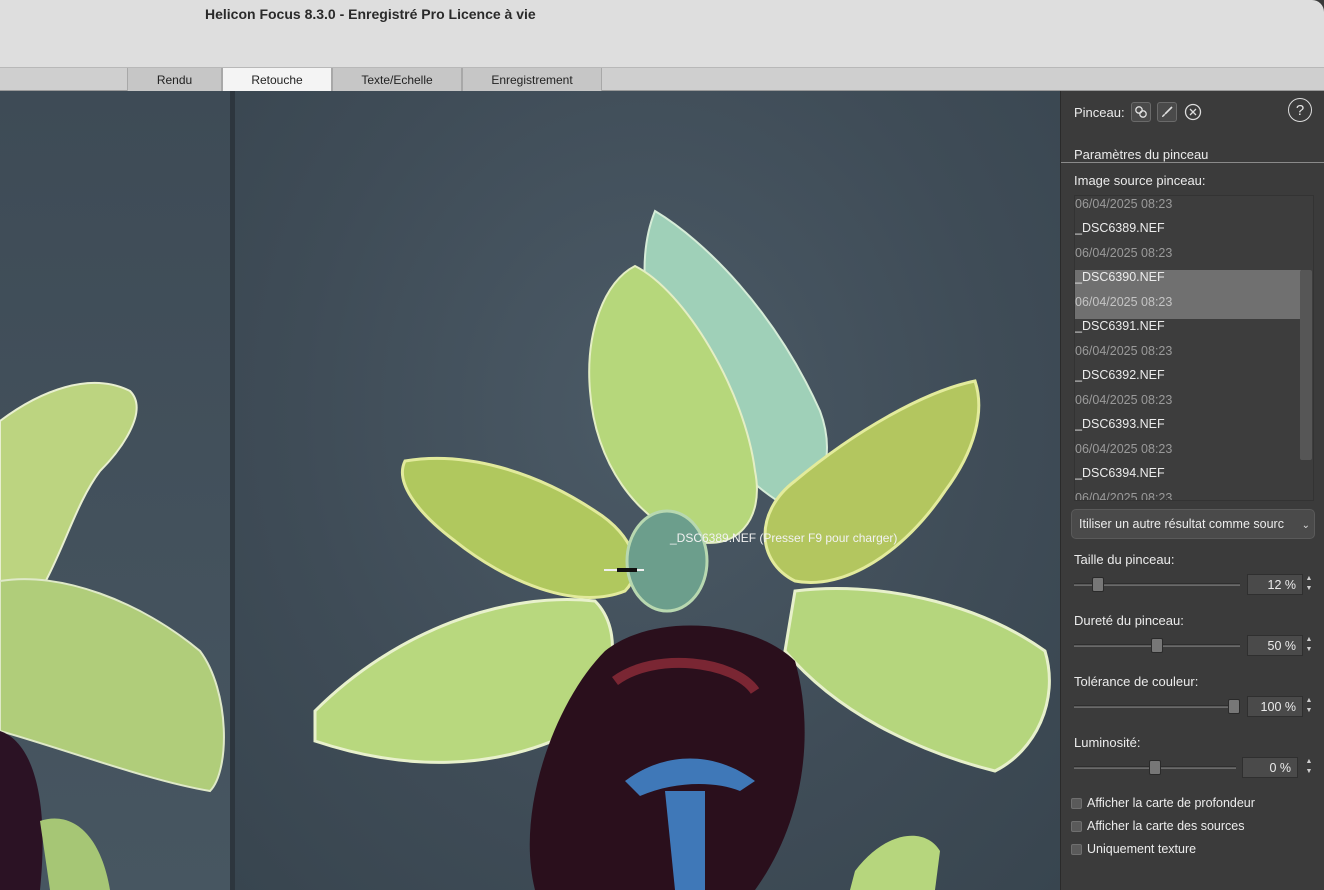  What do you see at coordinates (1309, 584) in the screenshot?
I see `brush-size-stepper: ▲ ▼` at bounding box center [1309, 584].